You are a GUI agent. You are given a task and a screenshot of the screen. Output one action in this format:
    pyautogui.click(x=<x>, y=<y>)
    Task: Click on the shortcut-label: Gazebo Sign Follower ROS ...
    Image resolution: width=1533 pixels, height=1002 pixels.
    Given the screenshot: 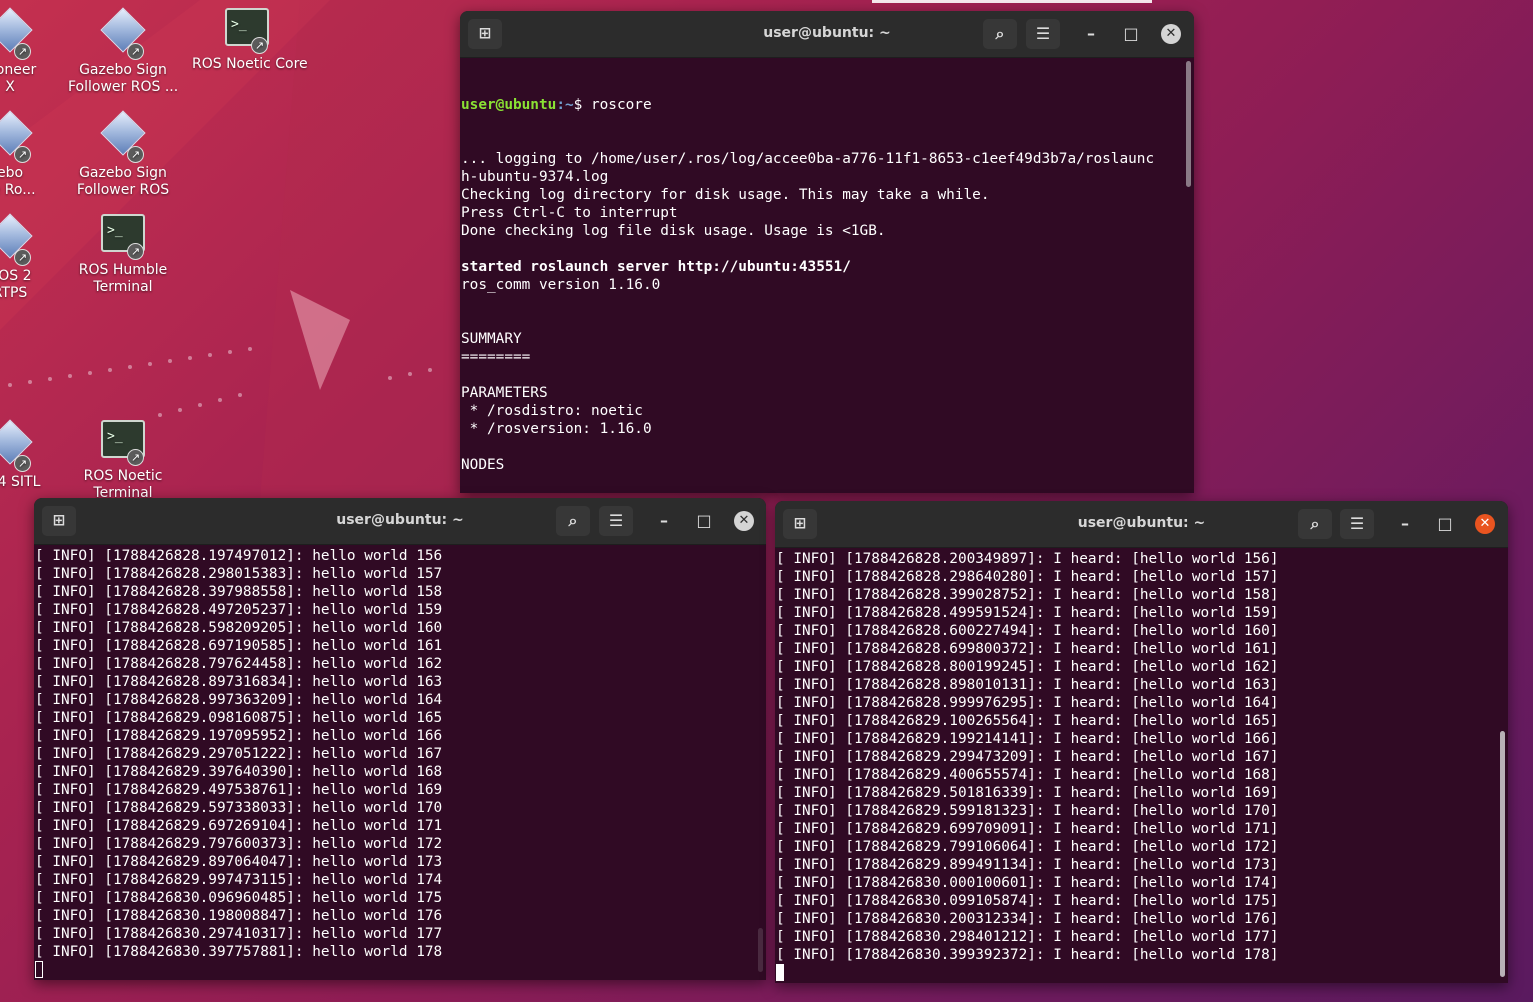 What is the action you would take?
    pyautogui.click(x=123, y=78)
    